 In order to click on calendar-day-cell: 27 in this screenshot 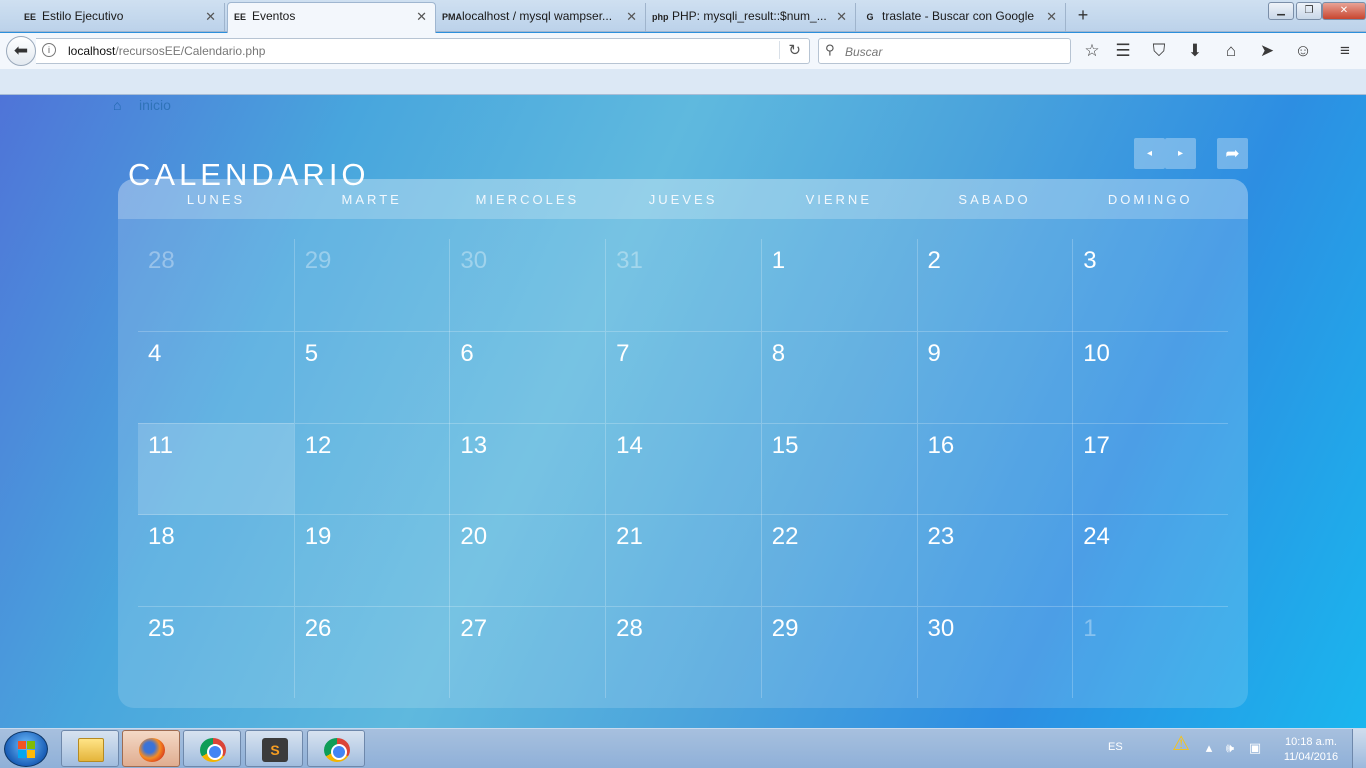, I will do `click(527, 652)`.